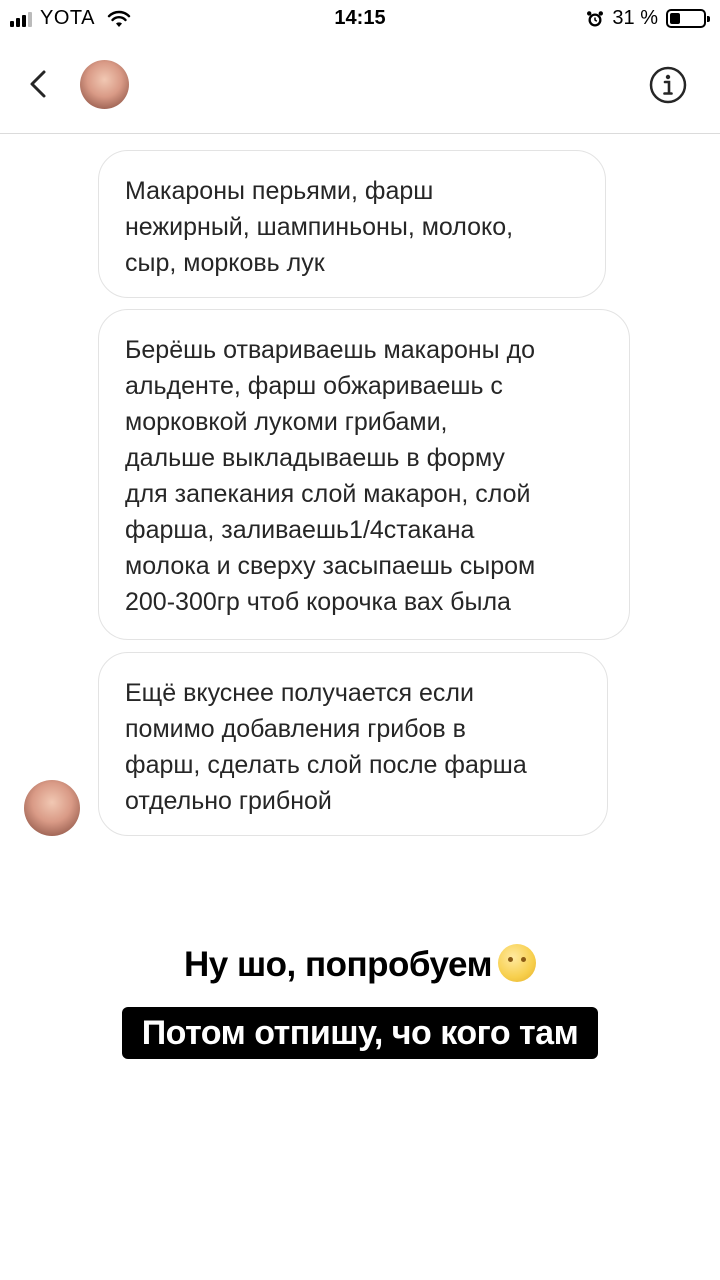 This screenshot has height=1280, width=720. I want to click on chat-header, so click(360, 87).